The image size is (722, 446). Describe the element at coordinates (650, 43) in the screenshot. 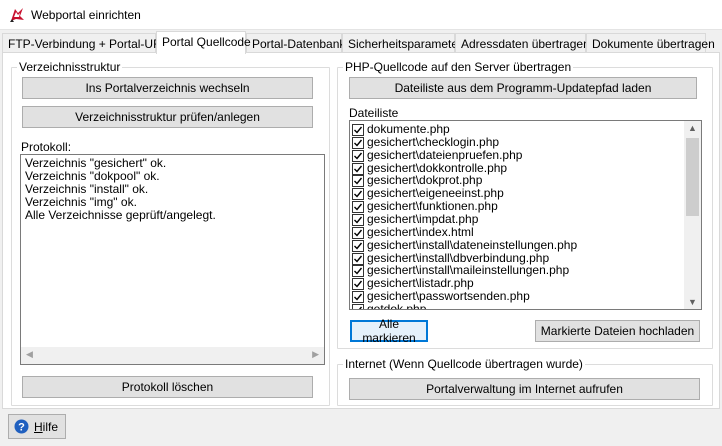

I see `tab-documents-transfer: Dokumente übertragen` at that location.